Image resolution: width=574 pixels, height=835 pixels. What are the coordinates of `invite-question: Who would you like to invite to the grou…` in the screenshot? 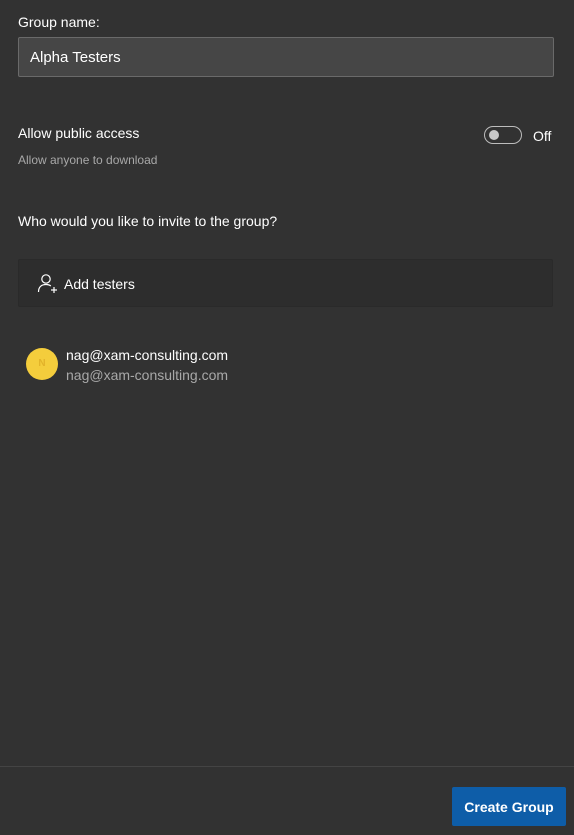 It's located at (148, 221).